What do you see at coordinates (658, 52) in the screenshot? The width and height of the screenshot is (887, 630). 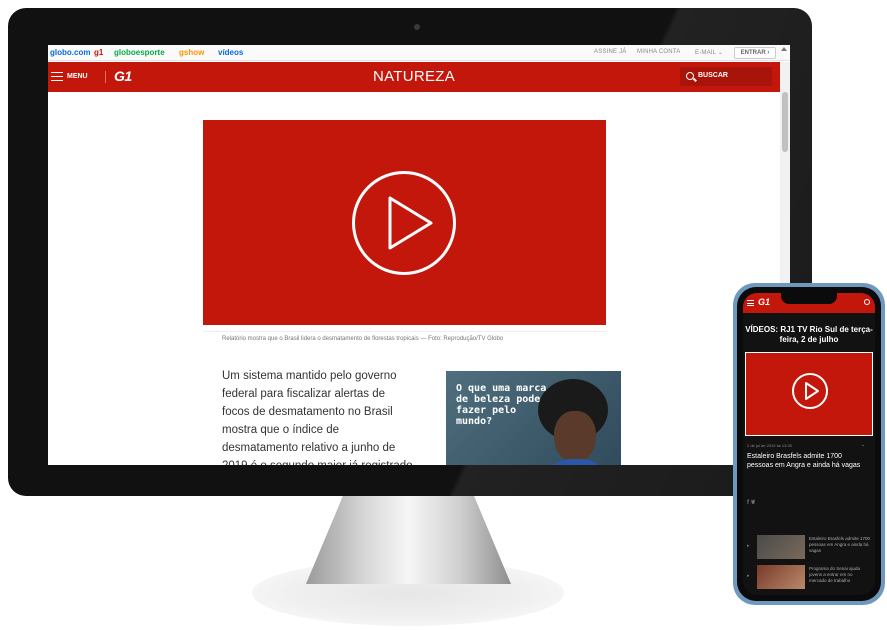 I see `account-link: MINHA CONTA` at bounding box center [658, 52].